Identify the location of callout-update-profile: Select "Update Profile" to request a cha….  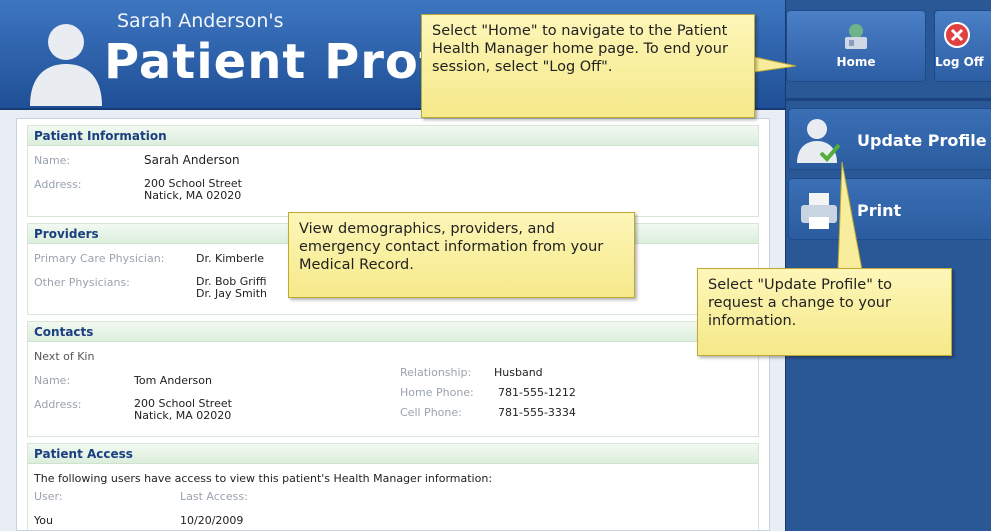
(824, 312).